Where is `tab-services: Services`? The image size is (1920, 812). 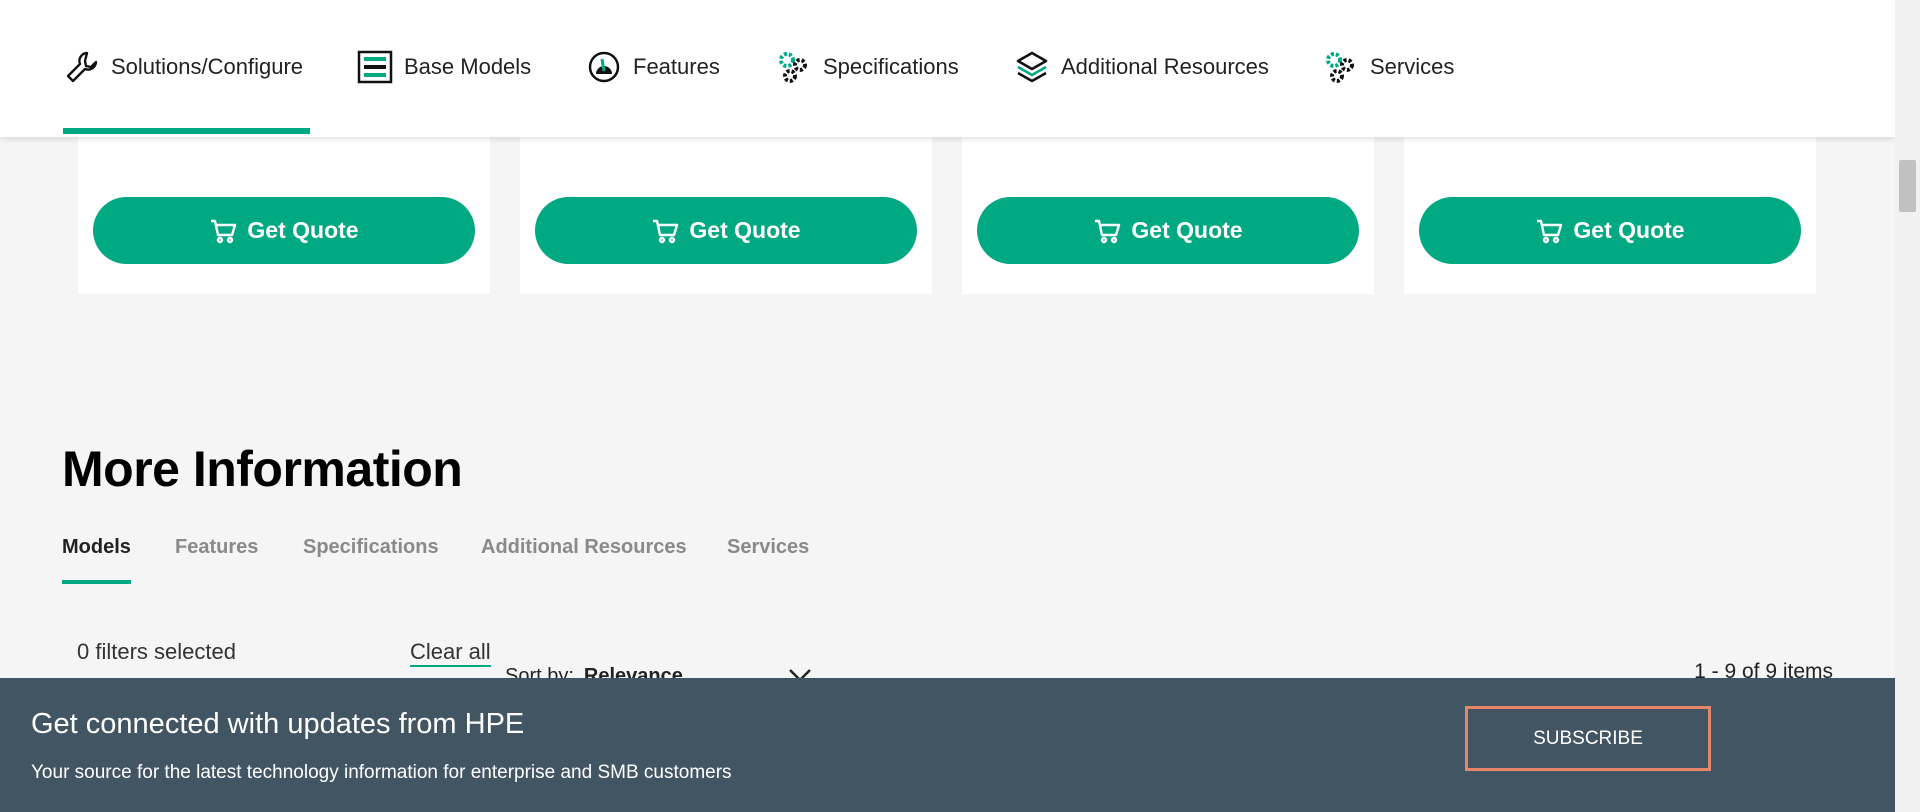 tab-services: Services is located at coordinates (768, 547).